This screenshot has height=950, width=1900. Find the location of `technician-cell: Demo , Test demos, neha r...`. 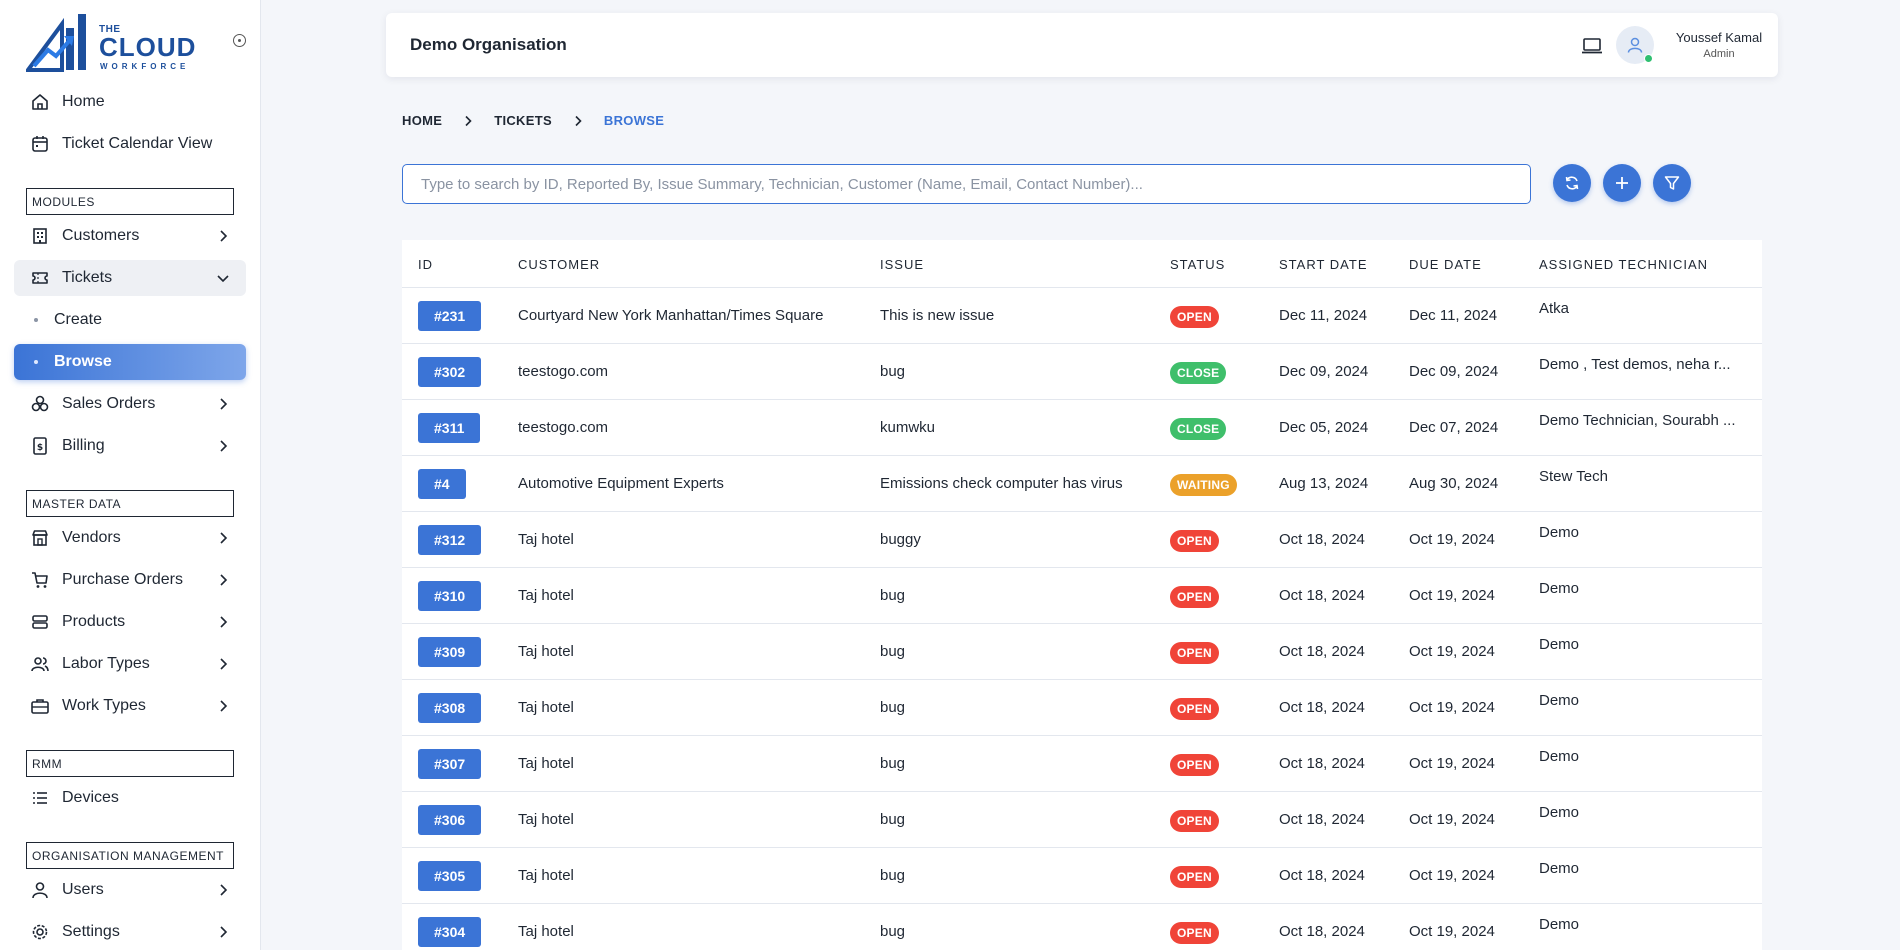

technician-cell: Demo , Test demos, neha r... is located at coordinates (1635, 364).